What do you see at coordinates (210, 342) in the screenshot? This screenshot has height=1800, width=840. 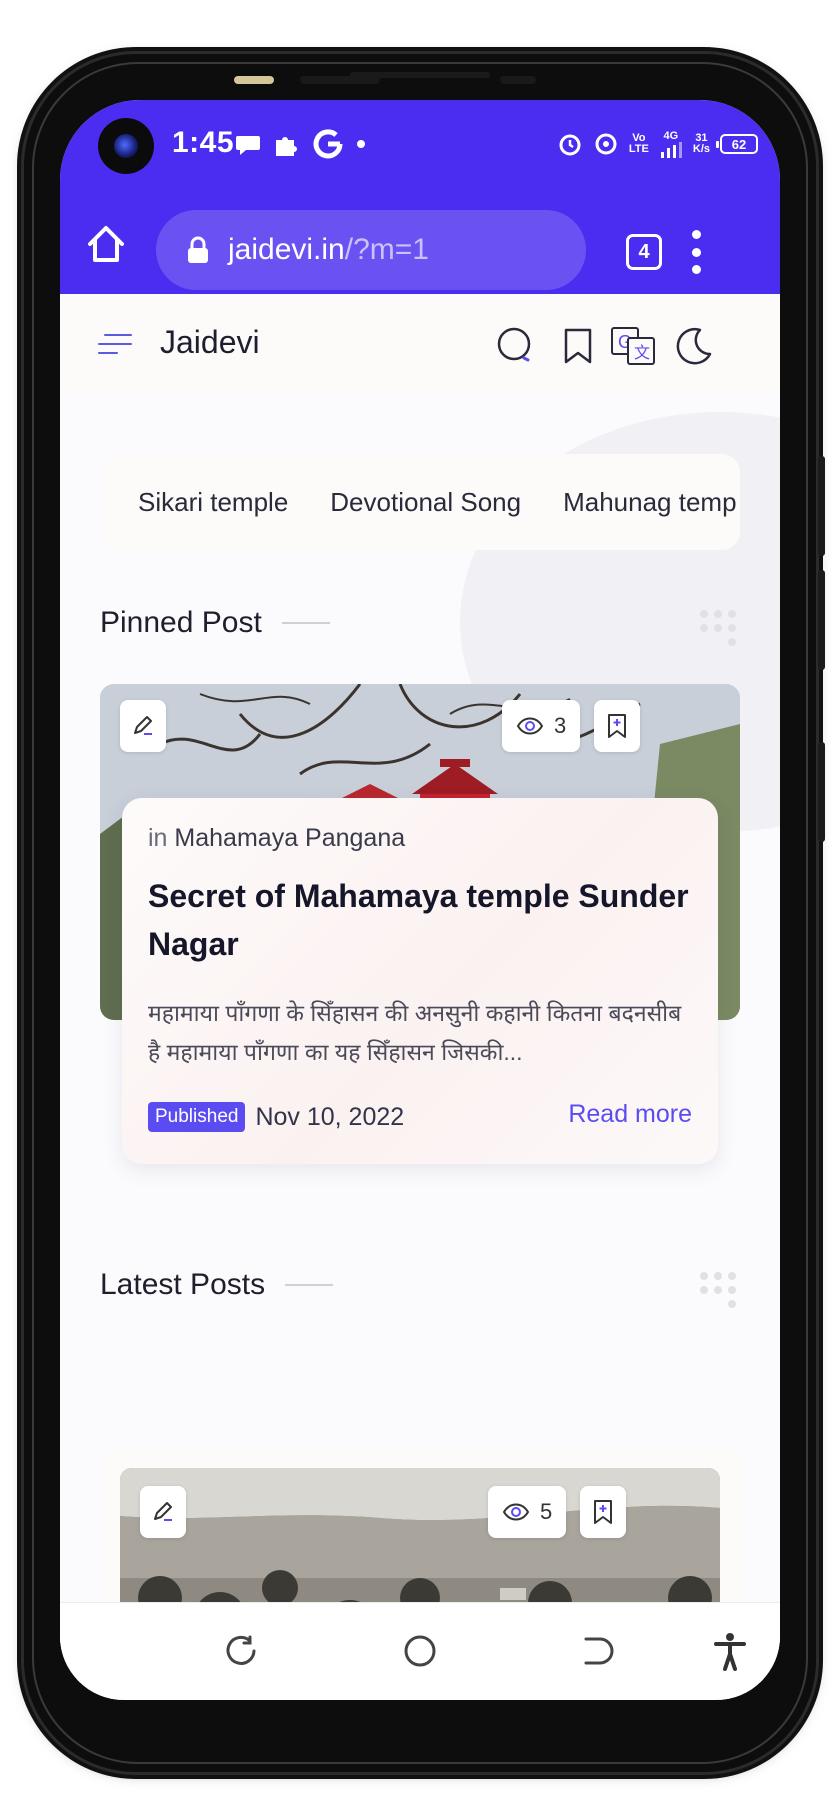 I see `site-title: Jaidevi` at bounding box center [210, 342].